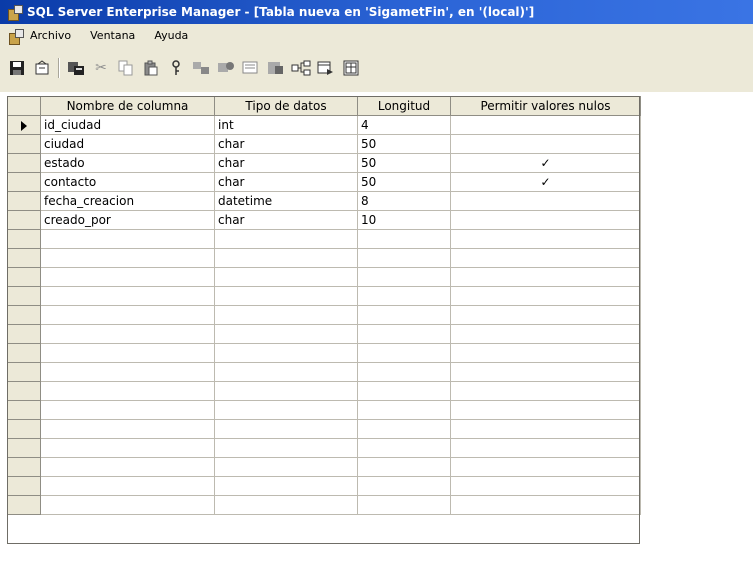 The width and height of the screenshot is (753, 567). Describe the element at coordinates (404, 220) in the screenshot. I see `length-cell: 10` at that location.